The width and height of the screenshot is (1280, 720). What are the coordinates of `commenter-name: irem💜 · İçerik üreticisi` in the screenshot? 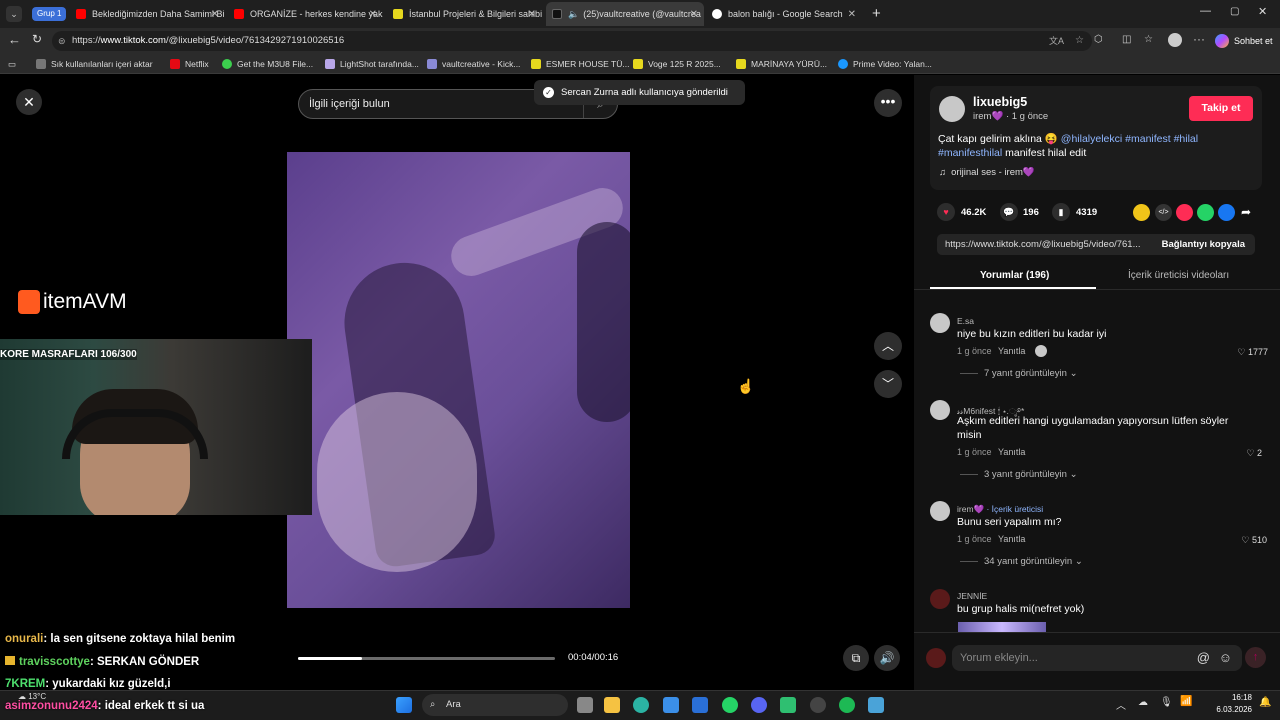 It's located at (1000, 509).